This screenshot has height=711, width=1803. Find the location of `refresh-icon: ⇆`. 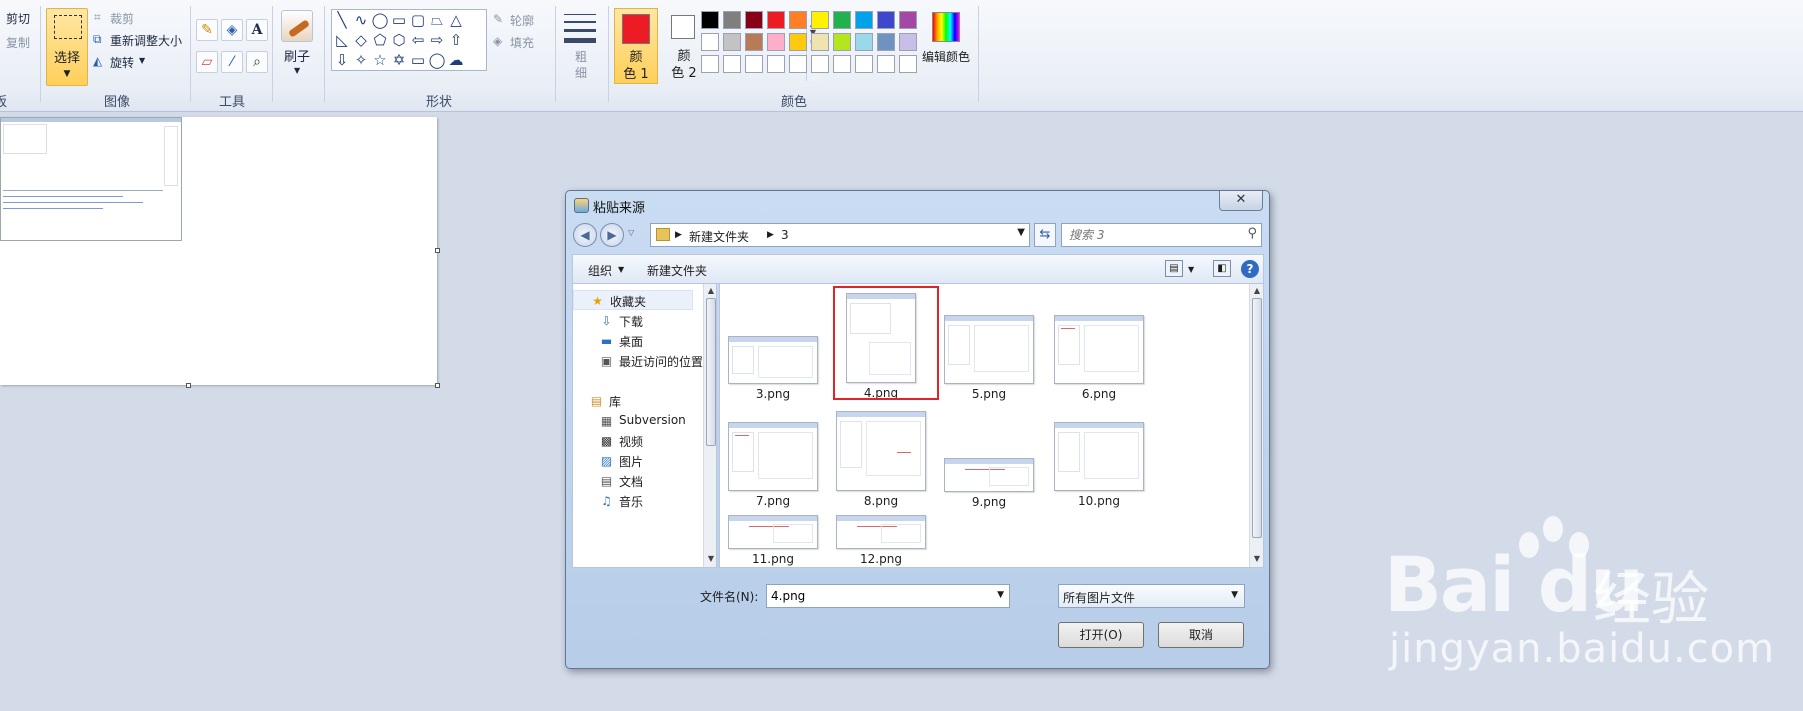

refresh-icon: ⇆ is located at coordinates (1045, 235).